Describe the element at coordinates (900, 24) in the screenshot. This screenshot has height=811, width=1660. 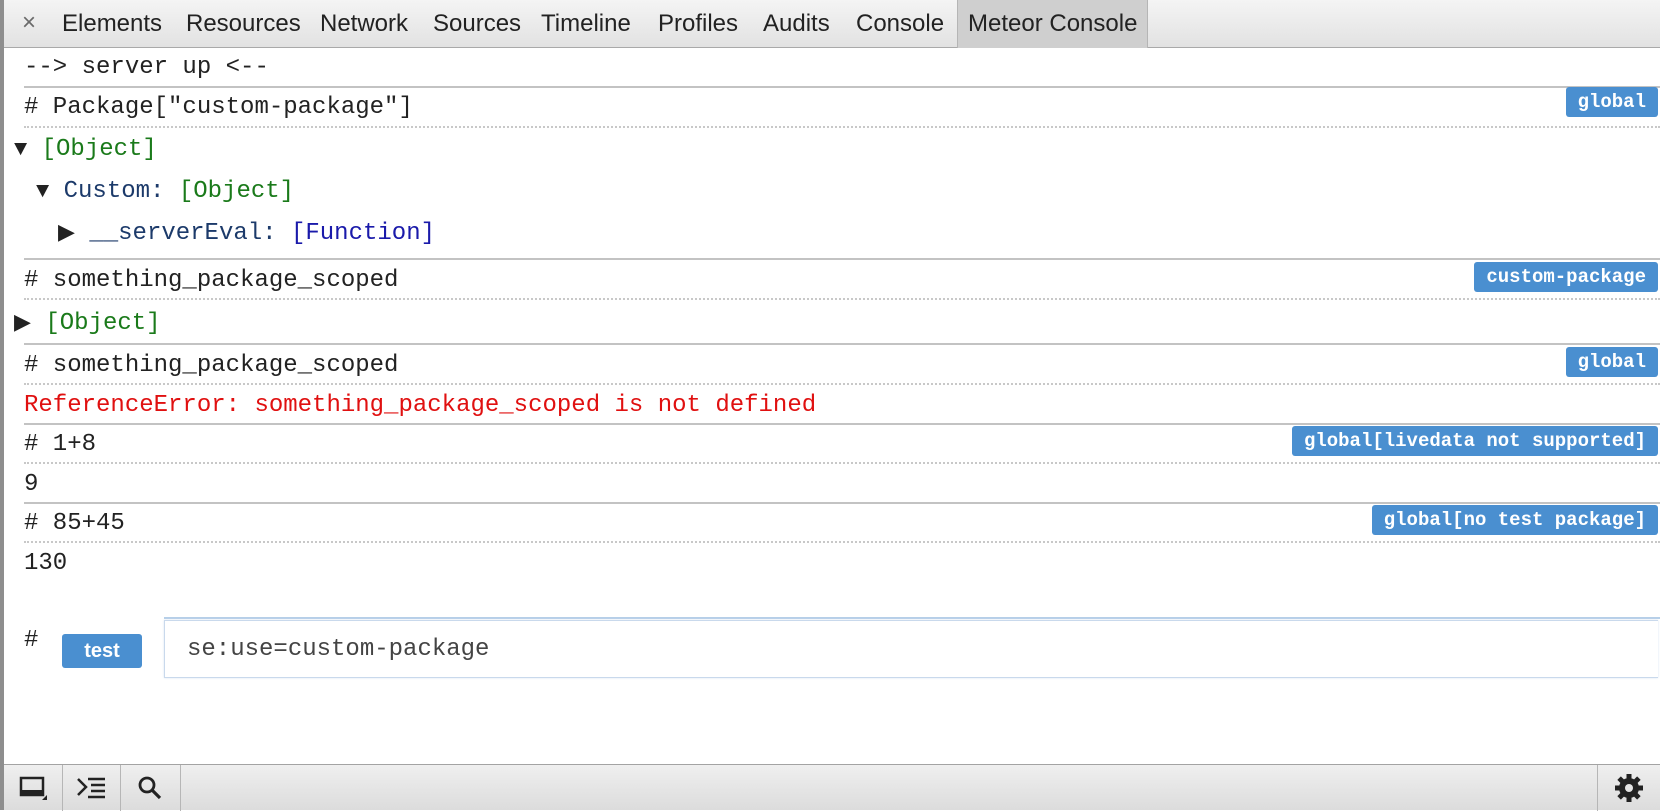
I see `tab-console: Console` at that location.